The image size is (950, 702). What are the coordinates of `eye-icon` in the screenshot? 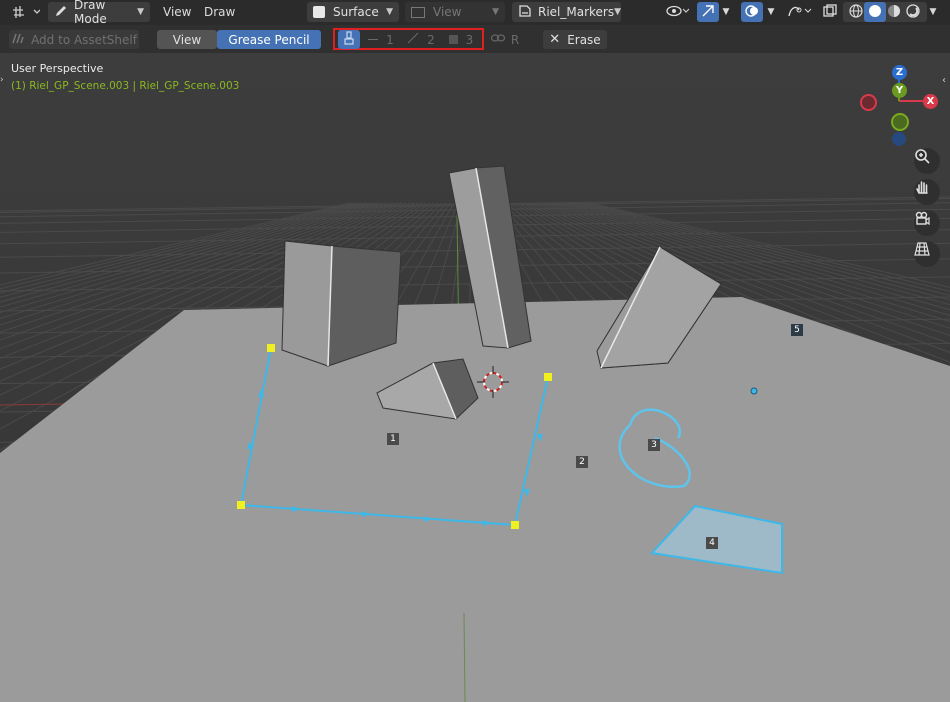 It's located at (678, 12).